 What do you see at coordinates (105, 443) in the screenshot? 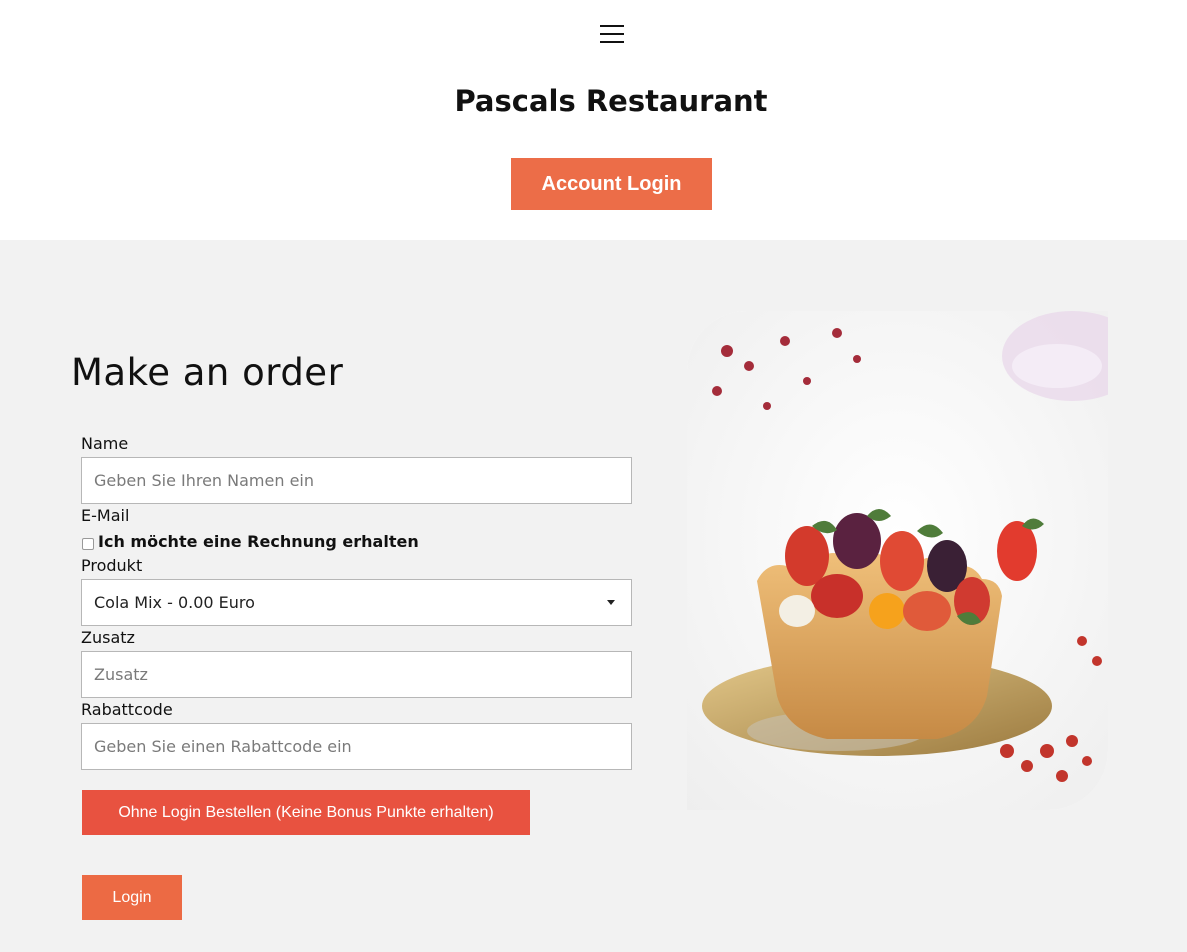
I see `name-label: Name` at bounding box center [105, 443].